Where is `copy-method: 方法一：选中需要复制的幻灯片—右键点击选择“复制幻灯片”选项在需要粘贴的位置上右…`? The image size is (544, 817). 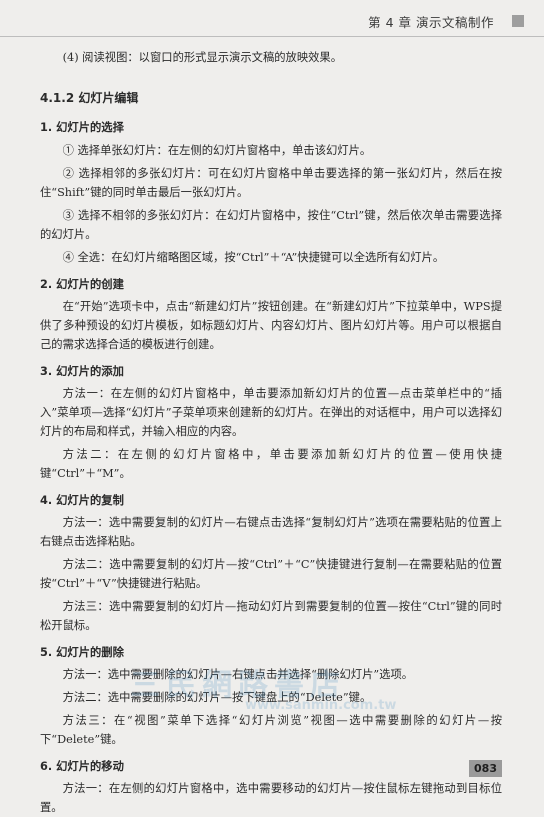
copy-method: 方法一：选中需要复制的幻灯片—右键点击选择“复制幻灯片”选项在需要粘贴的位置上右… is located at coordinates (271, 532).